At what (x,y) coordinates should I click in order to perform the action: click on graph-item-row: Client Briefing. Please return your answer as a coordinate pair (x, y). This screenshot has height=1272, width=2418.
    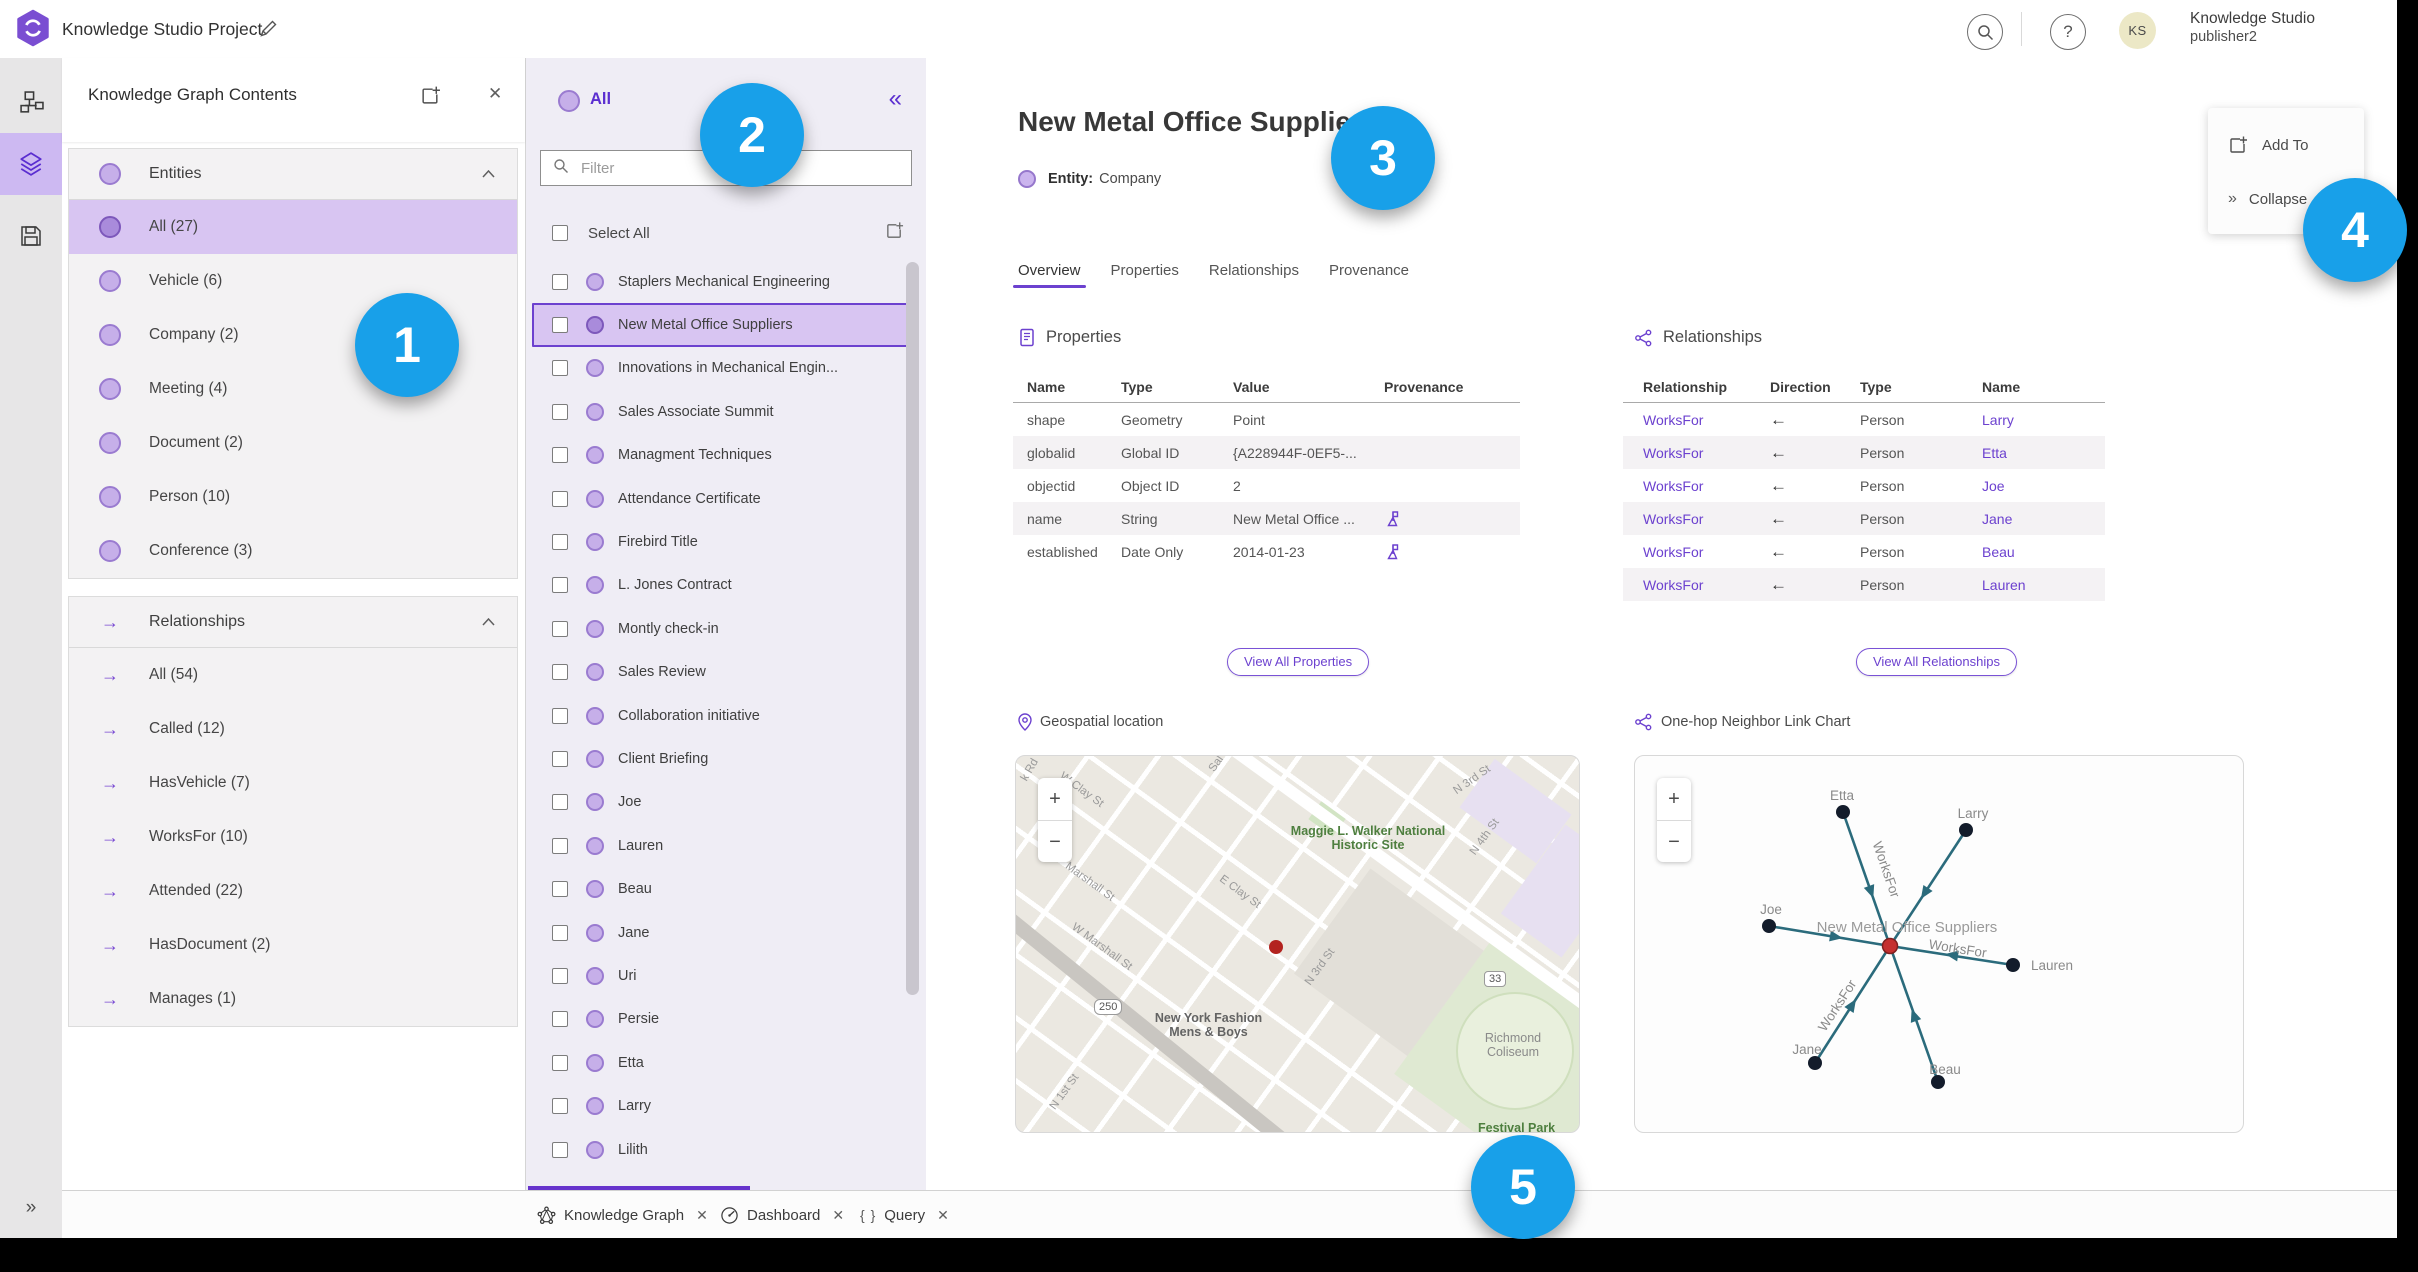
    Looking at the image, I should click on (723, 758).